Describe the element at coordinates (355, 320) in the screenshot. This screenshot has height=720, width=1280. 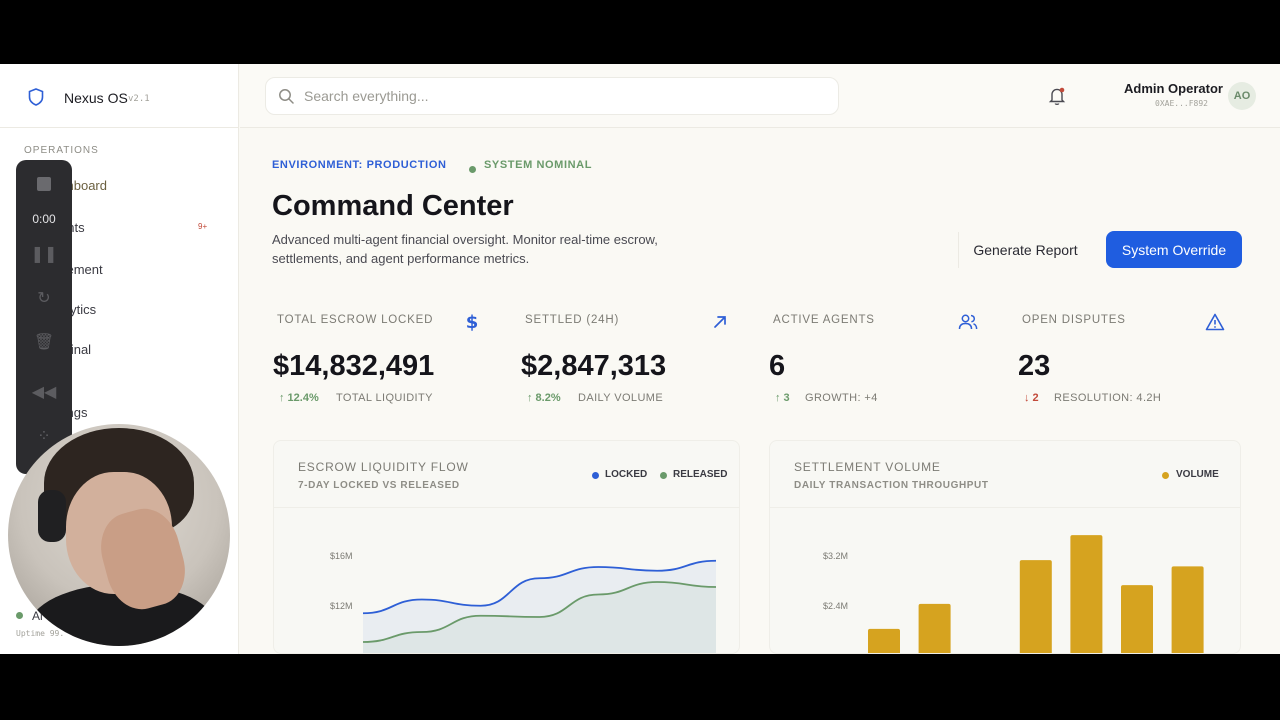
I see `stat-label: TOTAL ESCROW LOCKED` at that location.